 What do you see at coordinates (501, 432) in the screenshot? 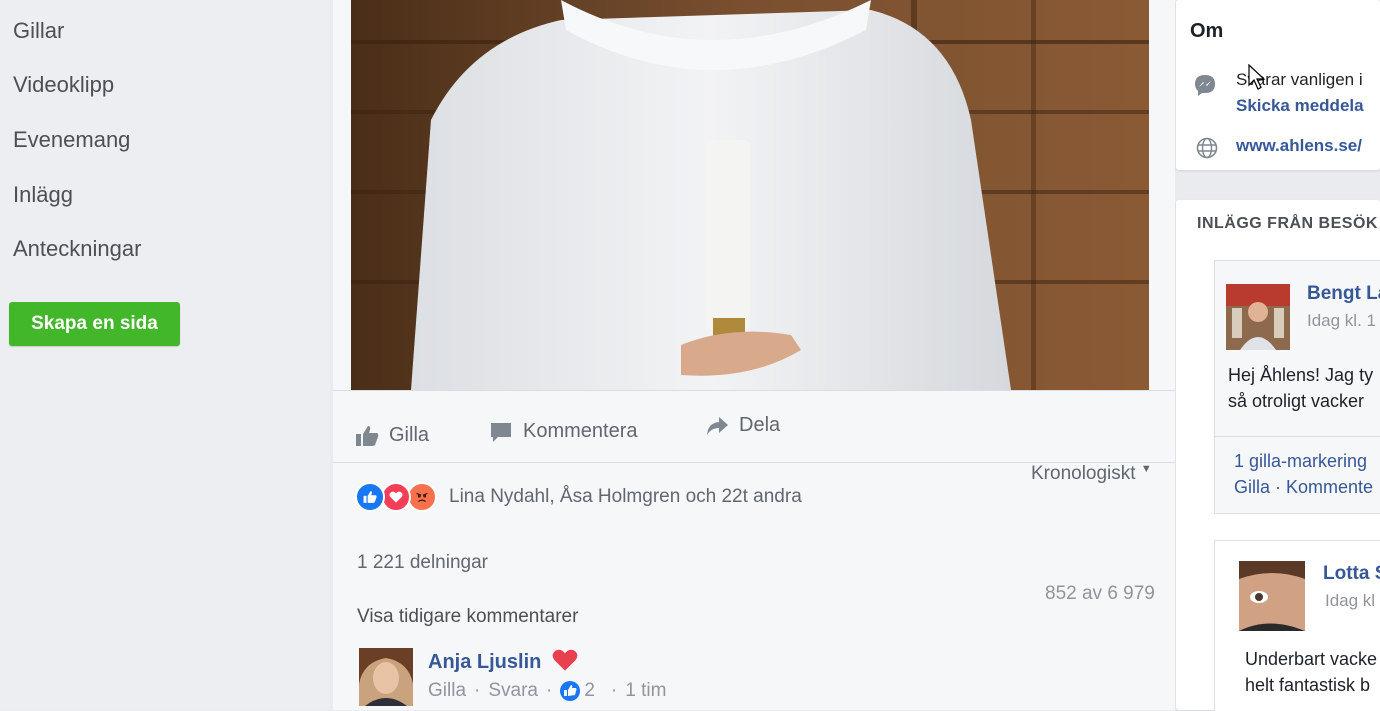
I see `comment-icon` at bounding box center [501, 432].